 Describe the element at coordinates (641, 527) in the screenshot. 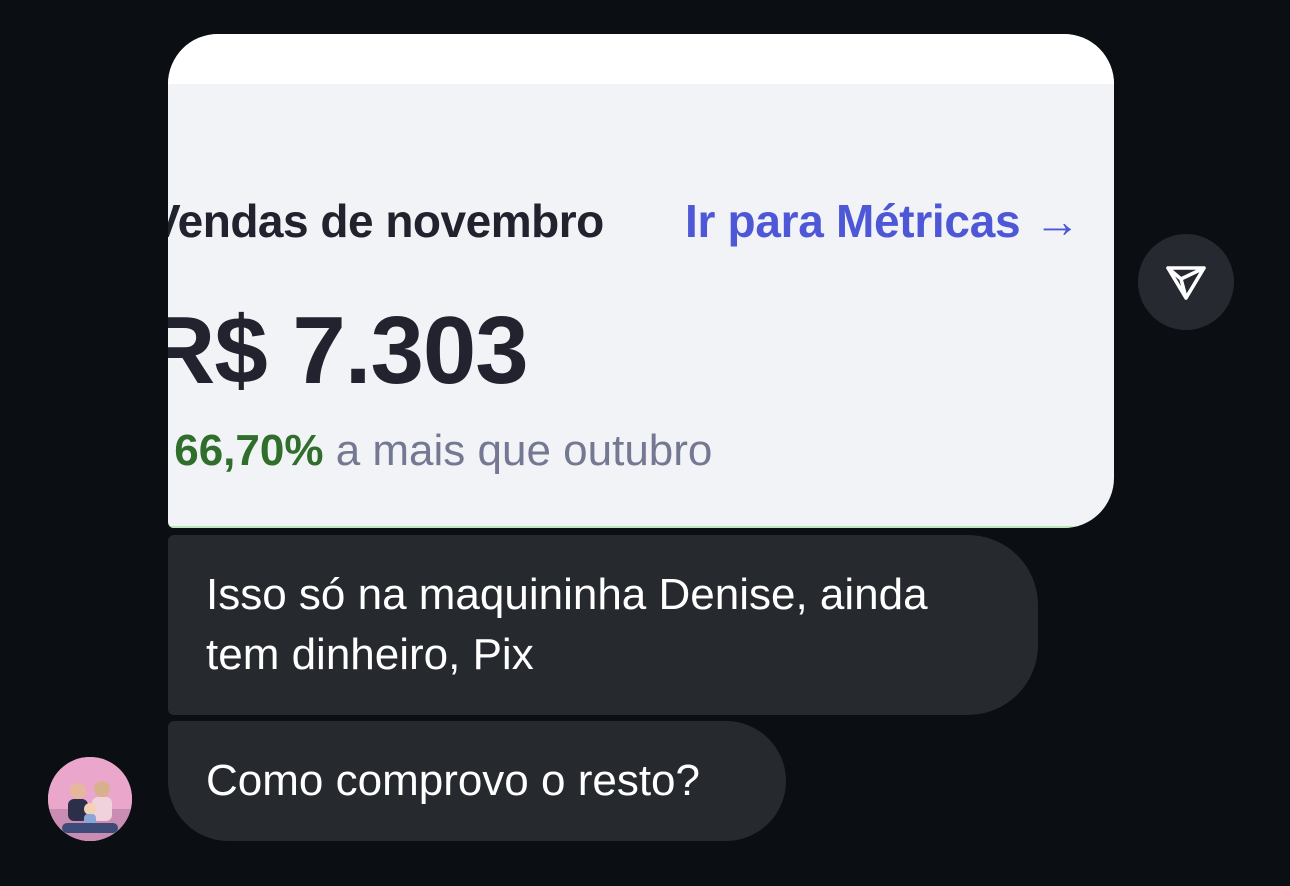

I see `image-bottom-edge` at that location.